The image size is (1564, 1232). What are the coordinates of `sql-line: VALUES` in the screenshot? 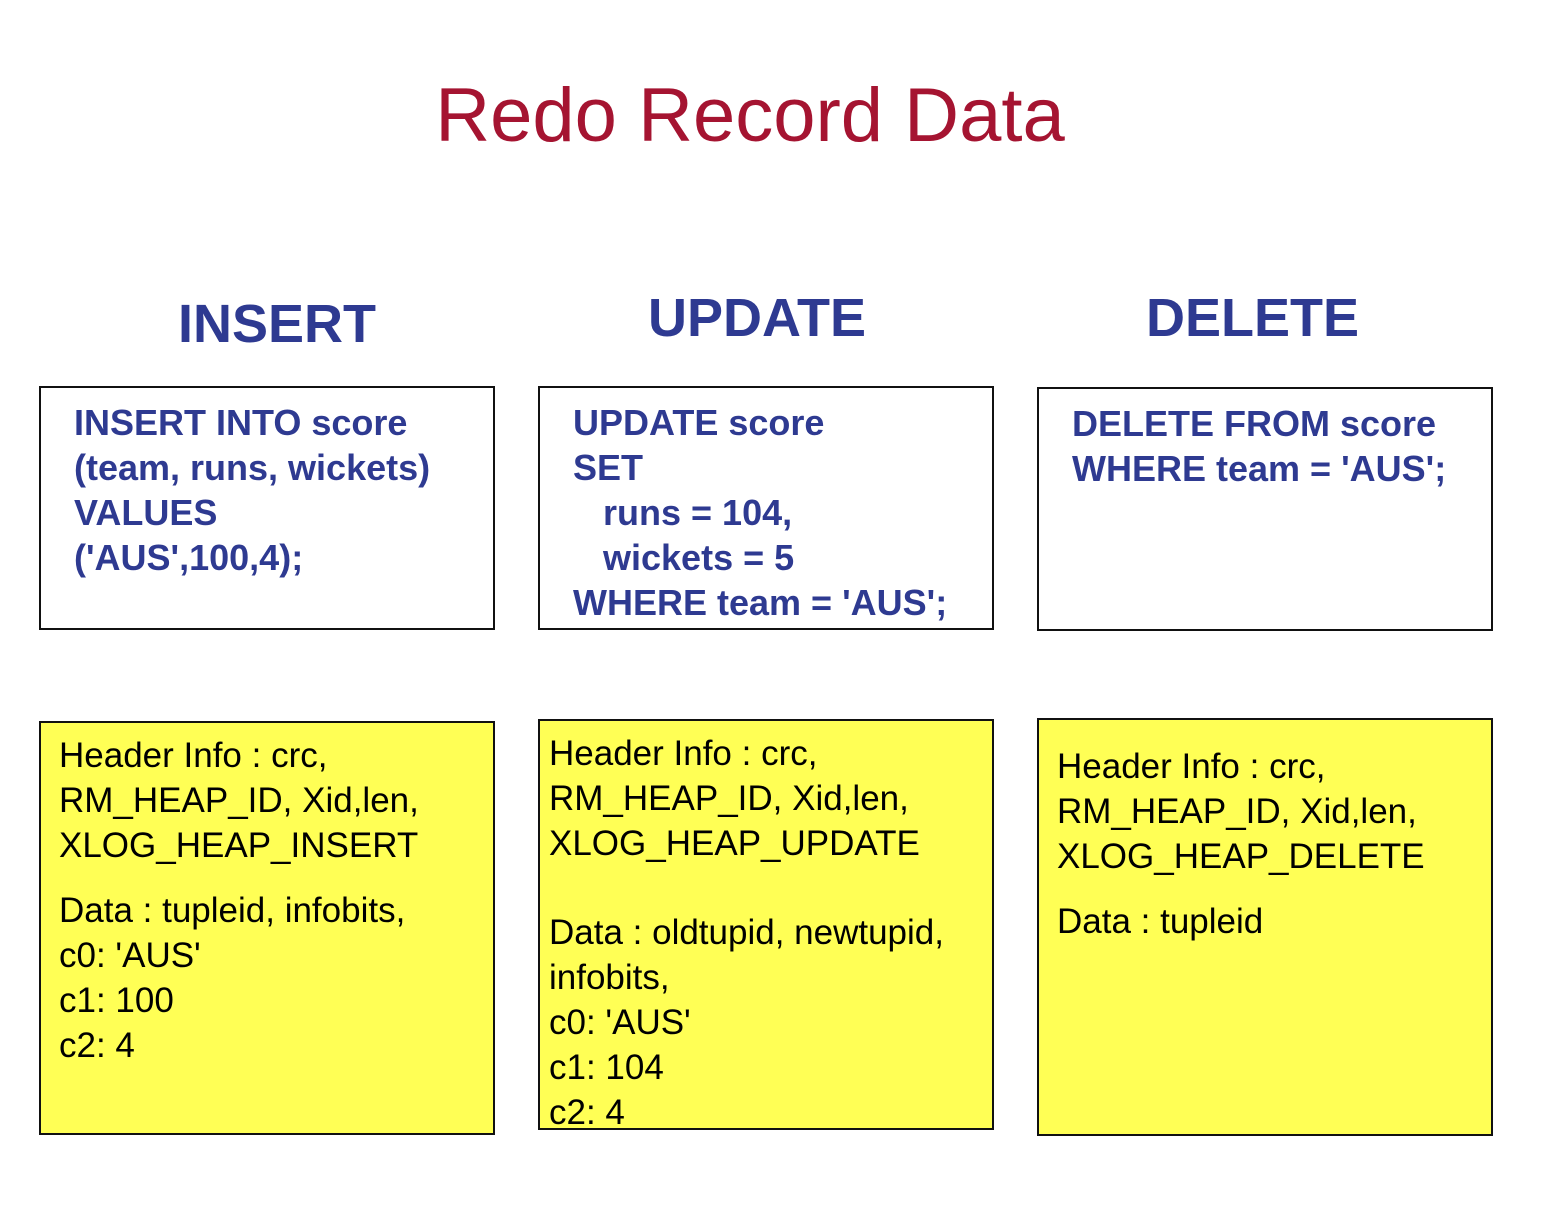 It's located at (146, 512).